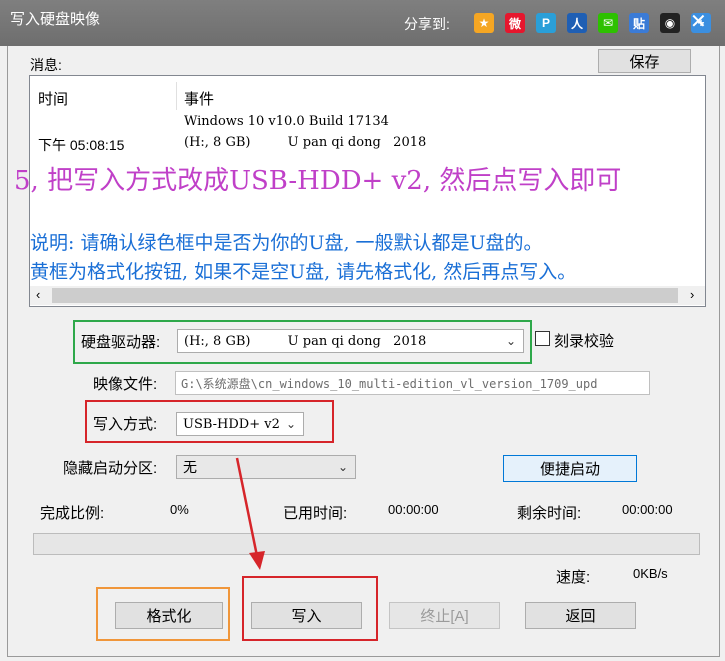  What do you see at coordinates (580, 615) in the screenshot?
I see `back-button: 返回` at bounding box center [580, 615].